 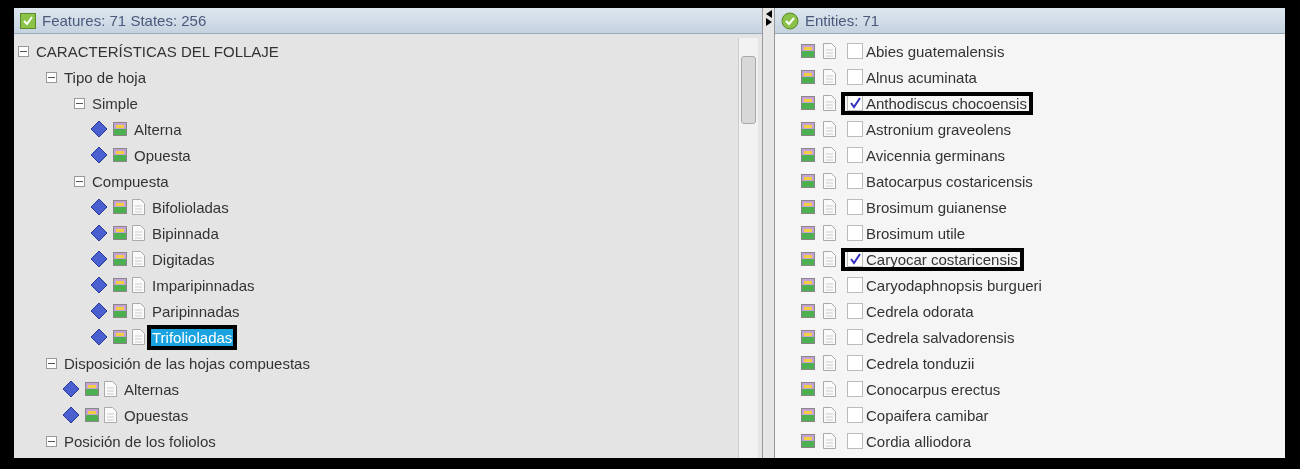 What do you see at coordinates (105, 77) in the screenshot?
I see `tree-group-label: Tipo de hoja` at bounding box center [105, 77].